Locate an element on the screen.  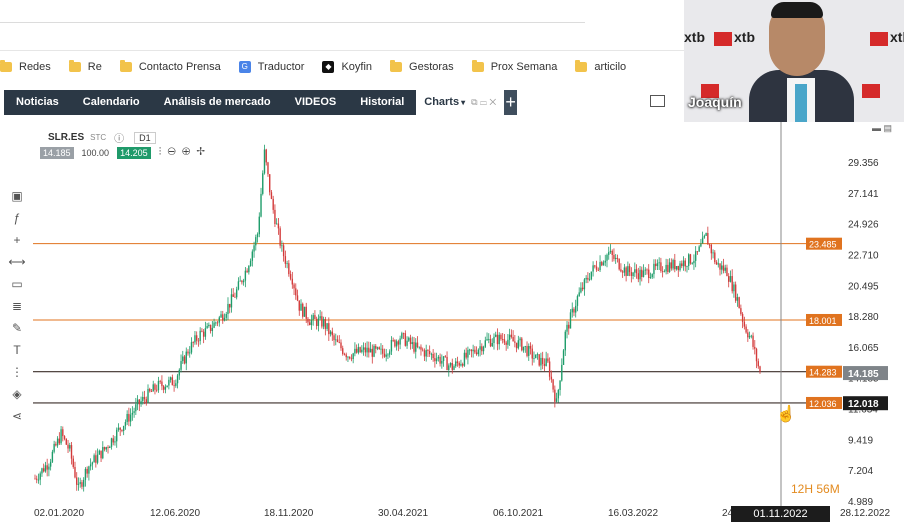
bookmark-2: Contacto Prensa is located at coordinates (170, 66).